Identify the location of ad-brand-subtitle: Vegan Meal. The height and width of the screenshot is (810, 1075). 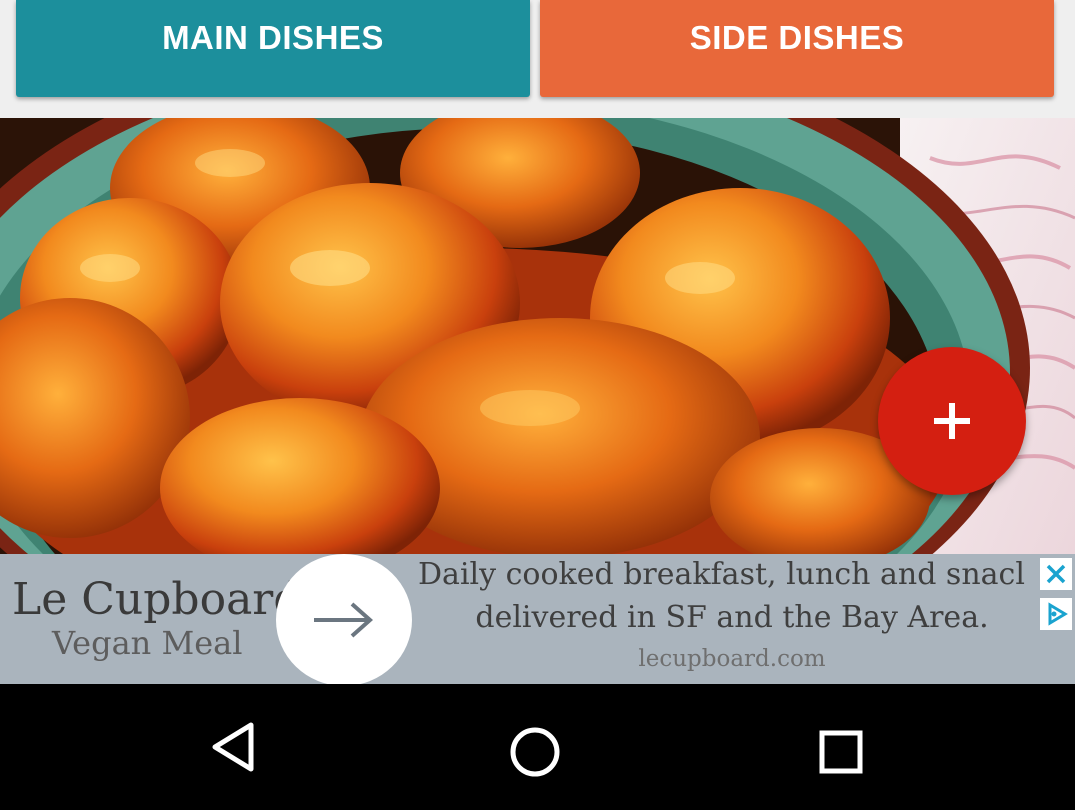
(147, 643).